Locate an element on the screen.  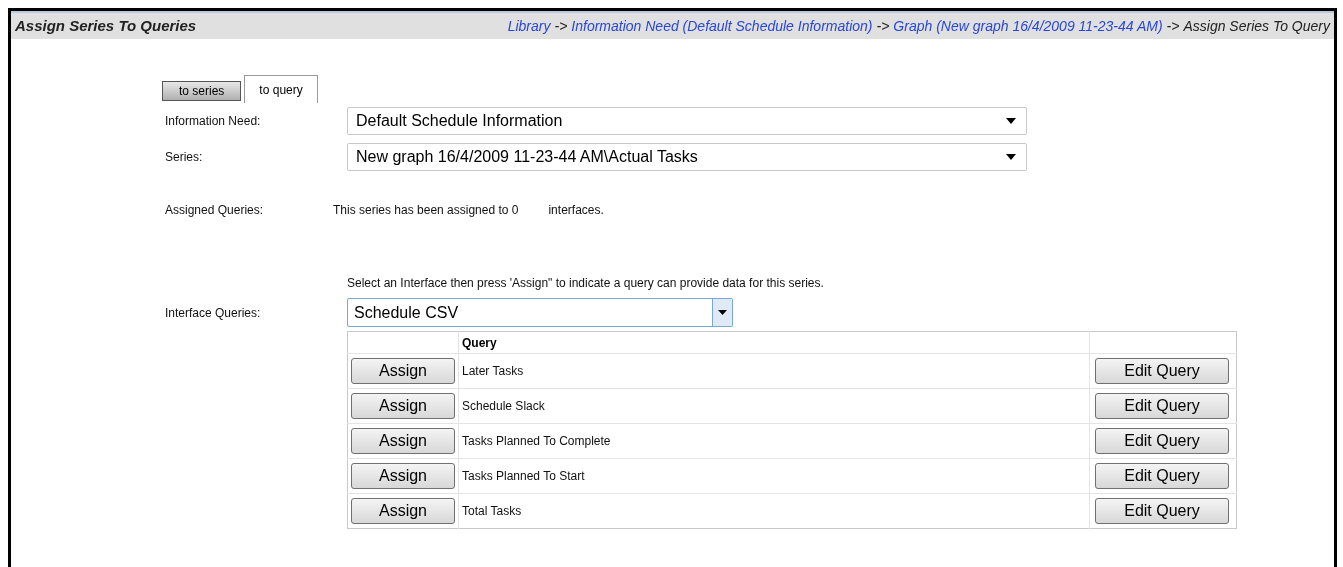
column-header: Query is located at coordinates (774, 342).